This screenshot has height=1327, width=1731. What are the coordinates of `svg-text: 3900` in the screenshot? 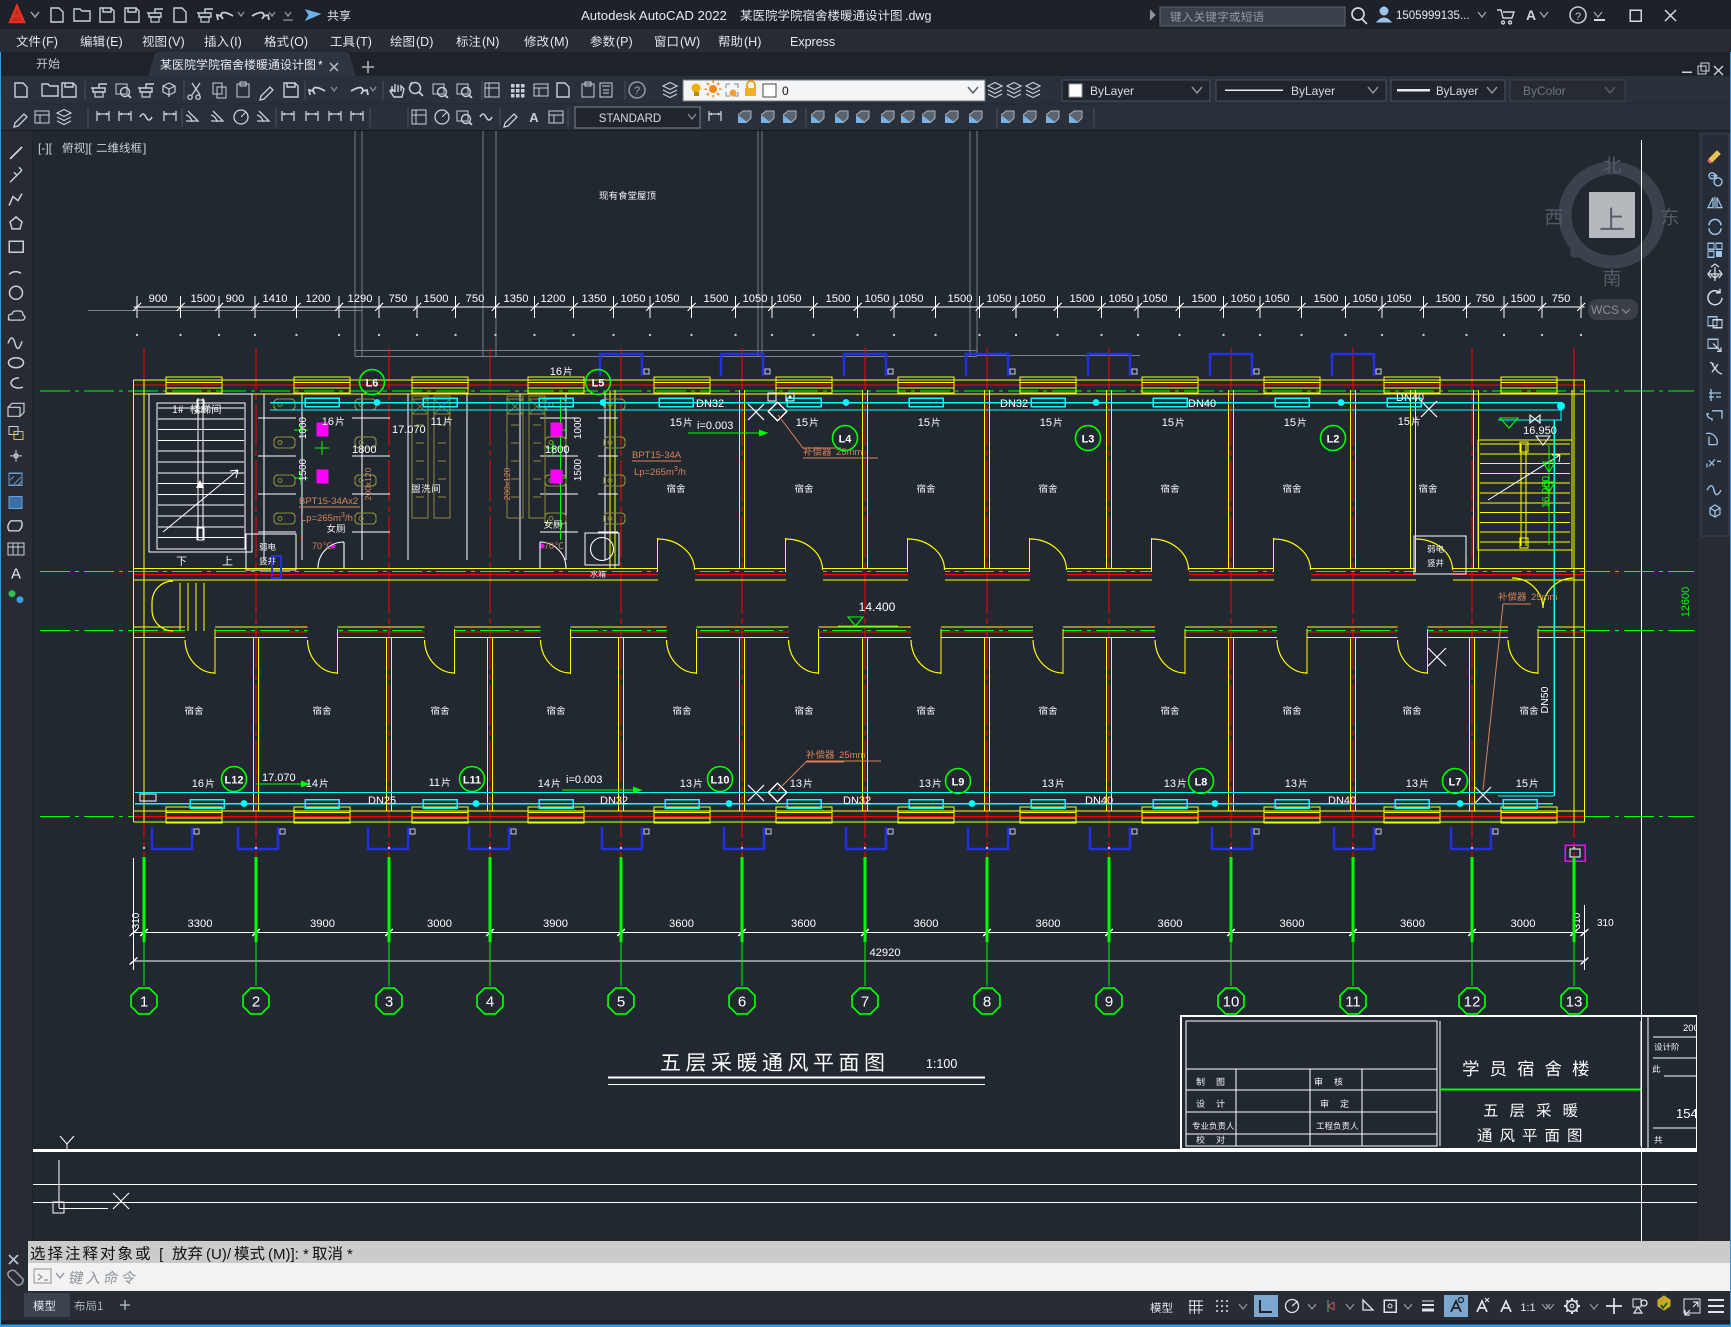 It's located at (322, 924).